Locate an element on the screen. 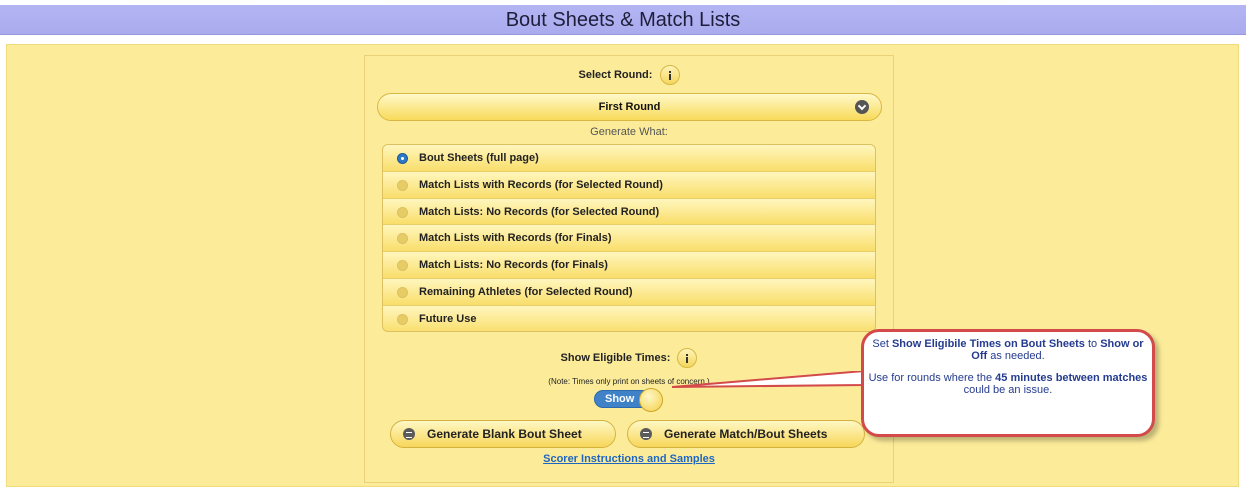  show-times-toggle: Show is located at coordinates (628, 400).